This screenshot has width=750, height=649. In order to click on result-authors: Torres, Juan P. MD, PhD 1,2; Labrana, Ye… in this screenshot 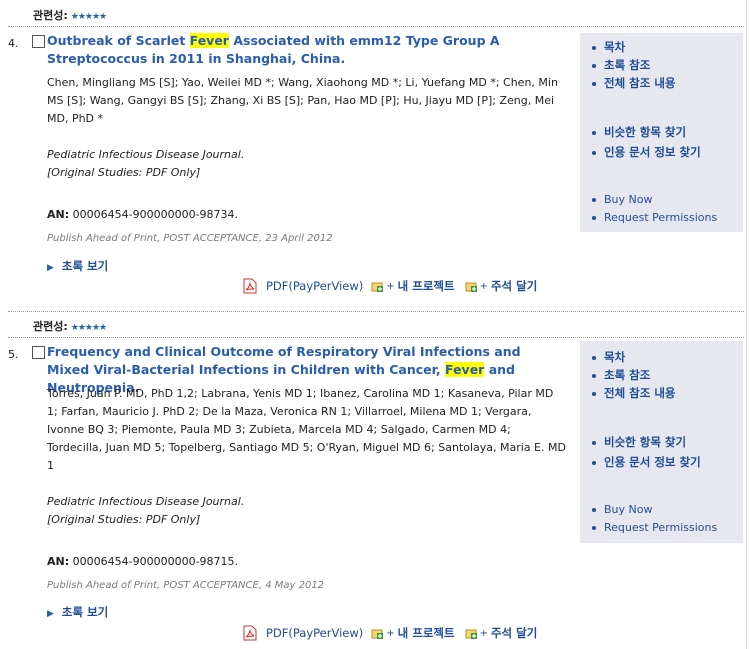, I will do `click(306, 429)`.